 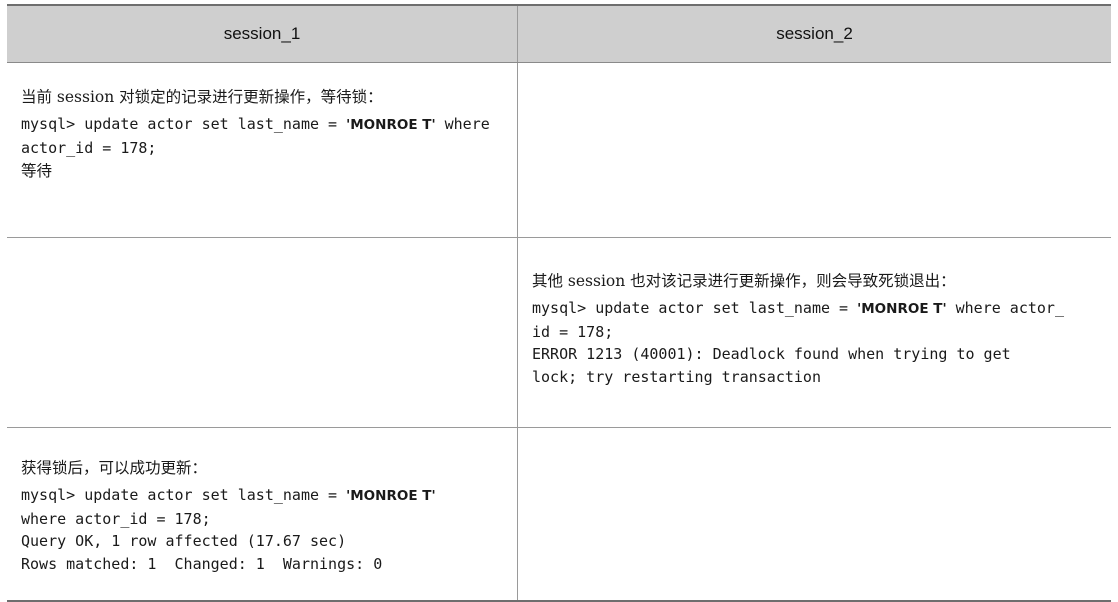 I want to click on query-result-stats: Rows matched: 1 Changed: 1 Warnings: 0, so click(x=202, y=563).